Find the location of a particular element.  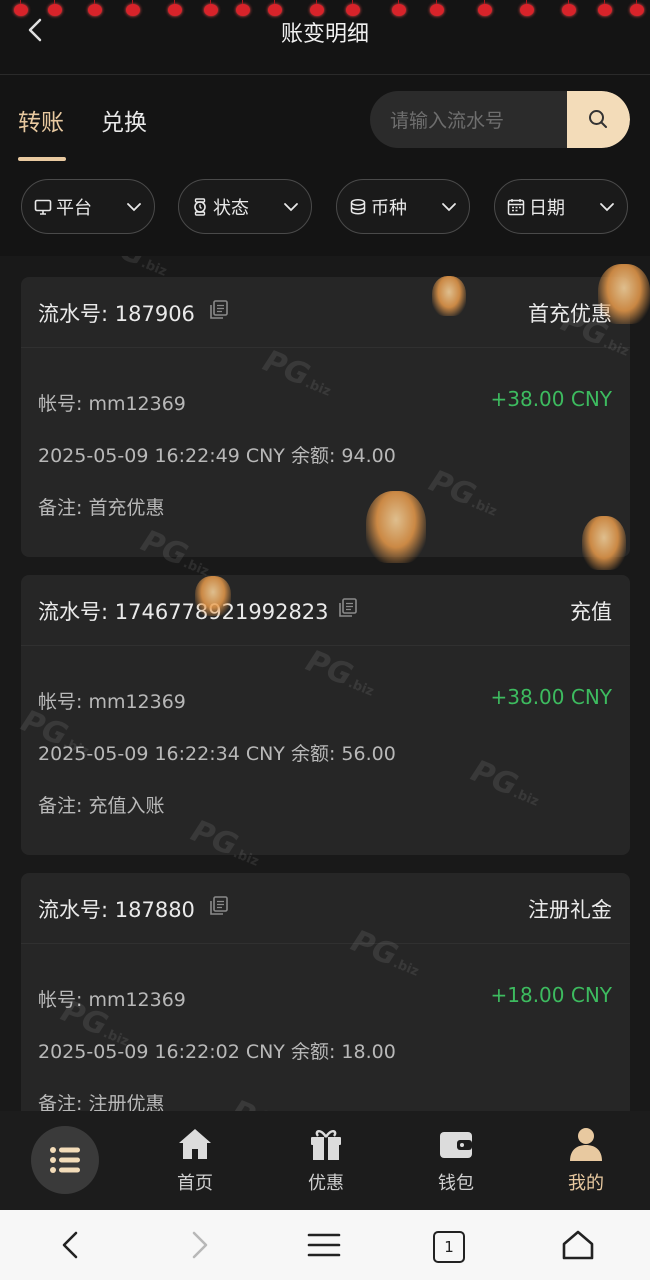

filter-platform: 平台 is located at coordinates (88, 206).